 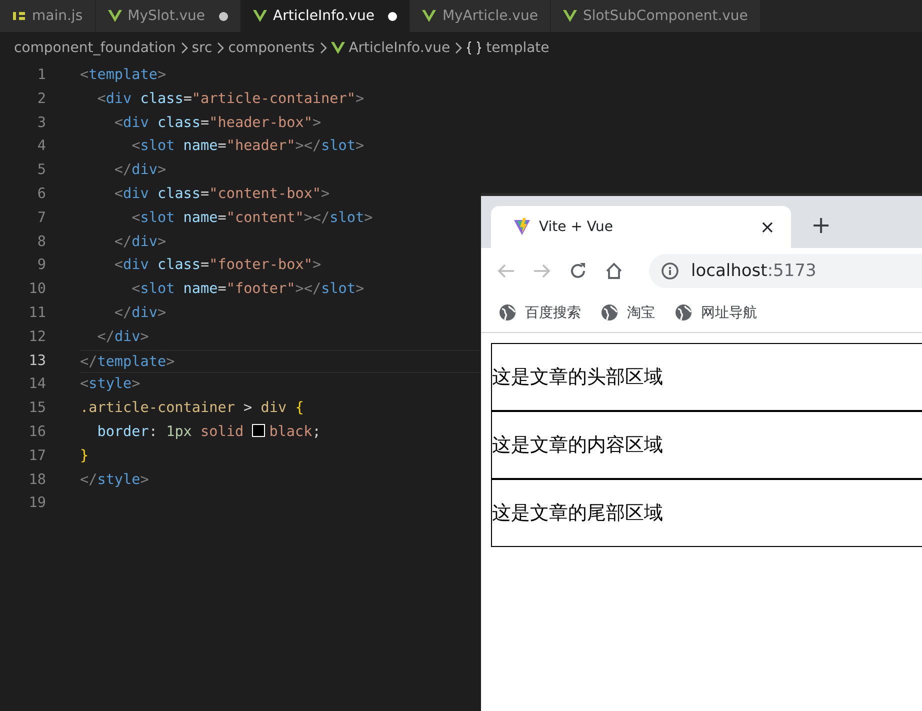 What do you see at coordinates (670, 271) in the screenshot?
I see `info-icon` at bounding box center [670, 271].